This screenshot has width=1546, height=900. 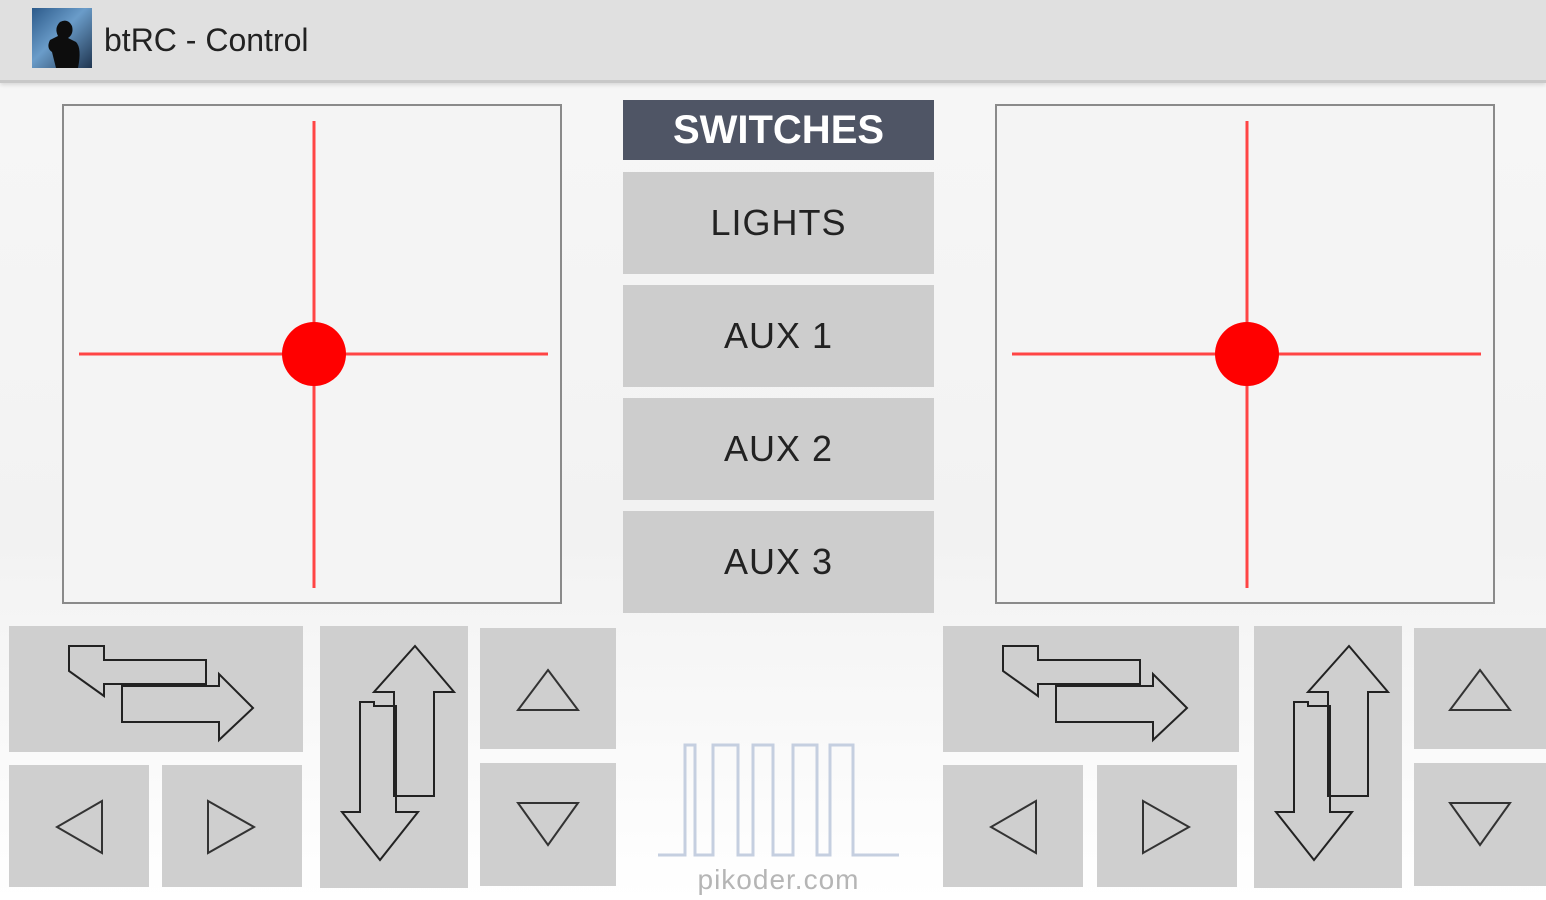 I want to click on right-joystick-knob, so click(x=1247, y=354).